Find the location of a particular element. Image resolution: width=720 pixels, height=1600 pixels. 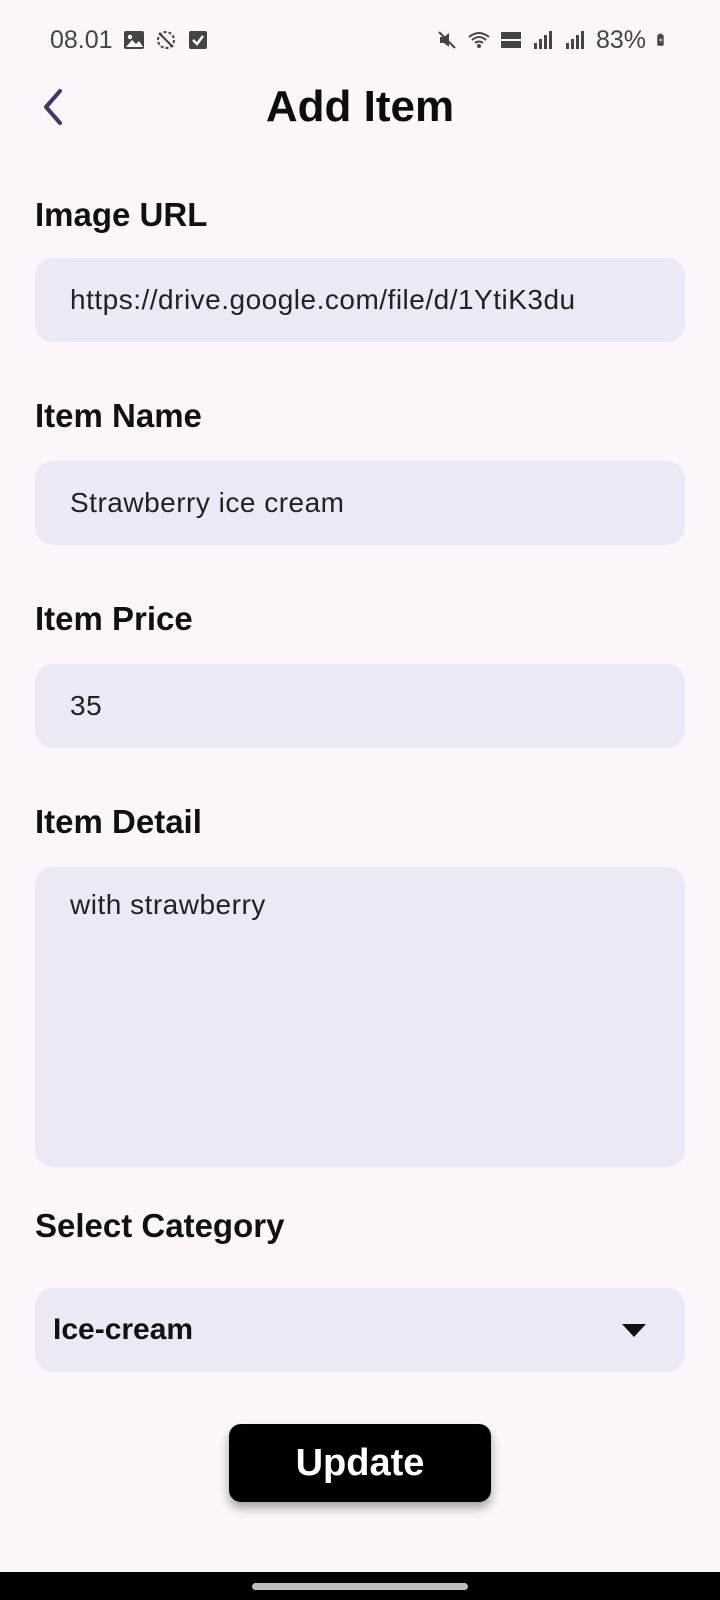

item-detail-label: Item Detail is located at coordinates (118, 821).